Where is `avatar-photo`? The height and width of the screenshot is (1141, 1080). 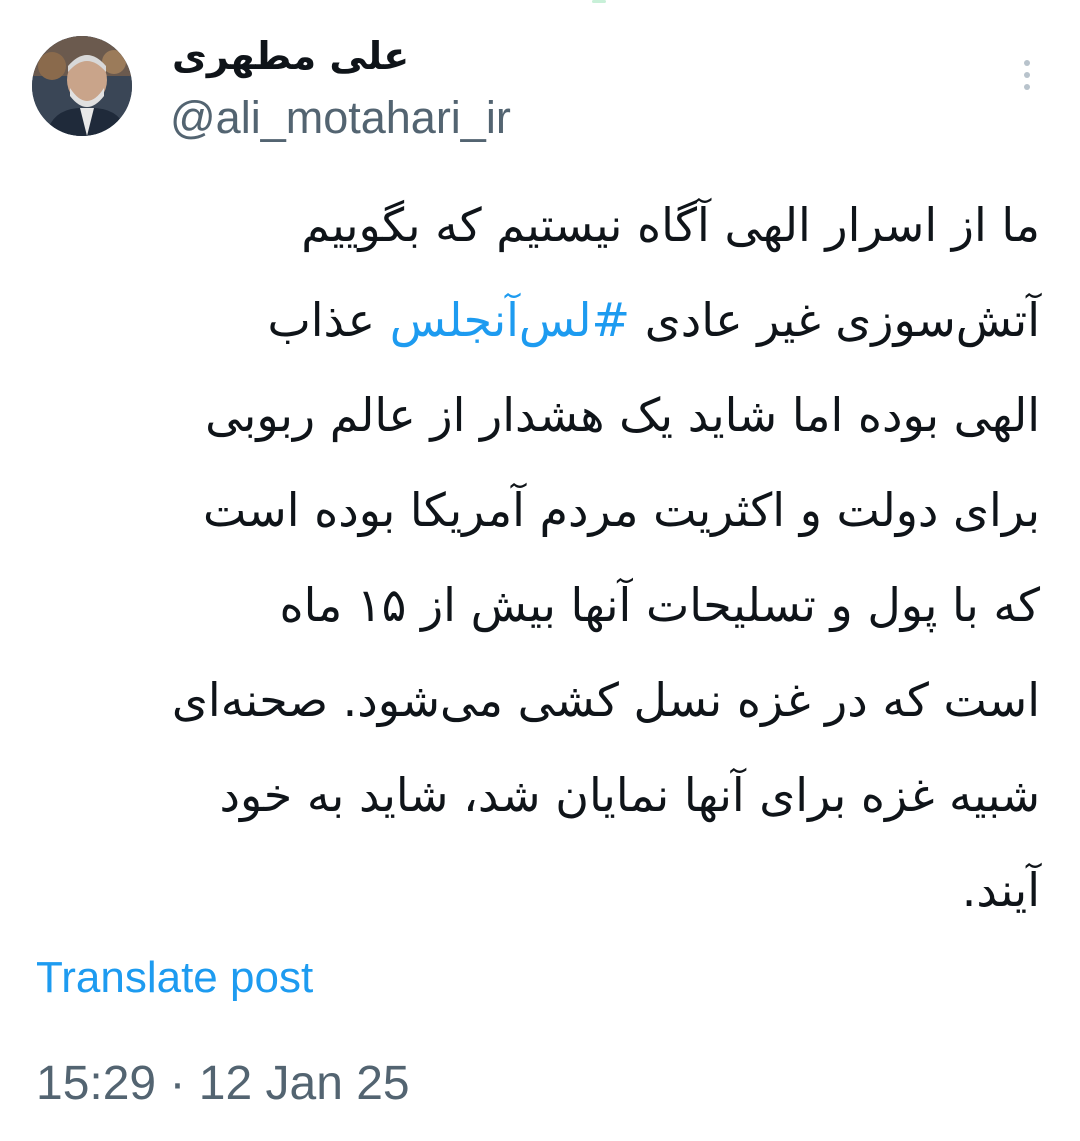 avatar-photo is located at coordinates (82, 86).